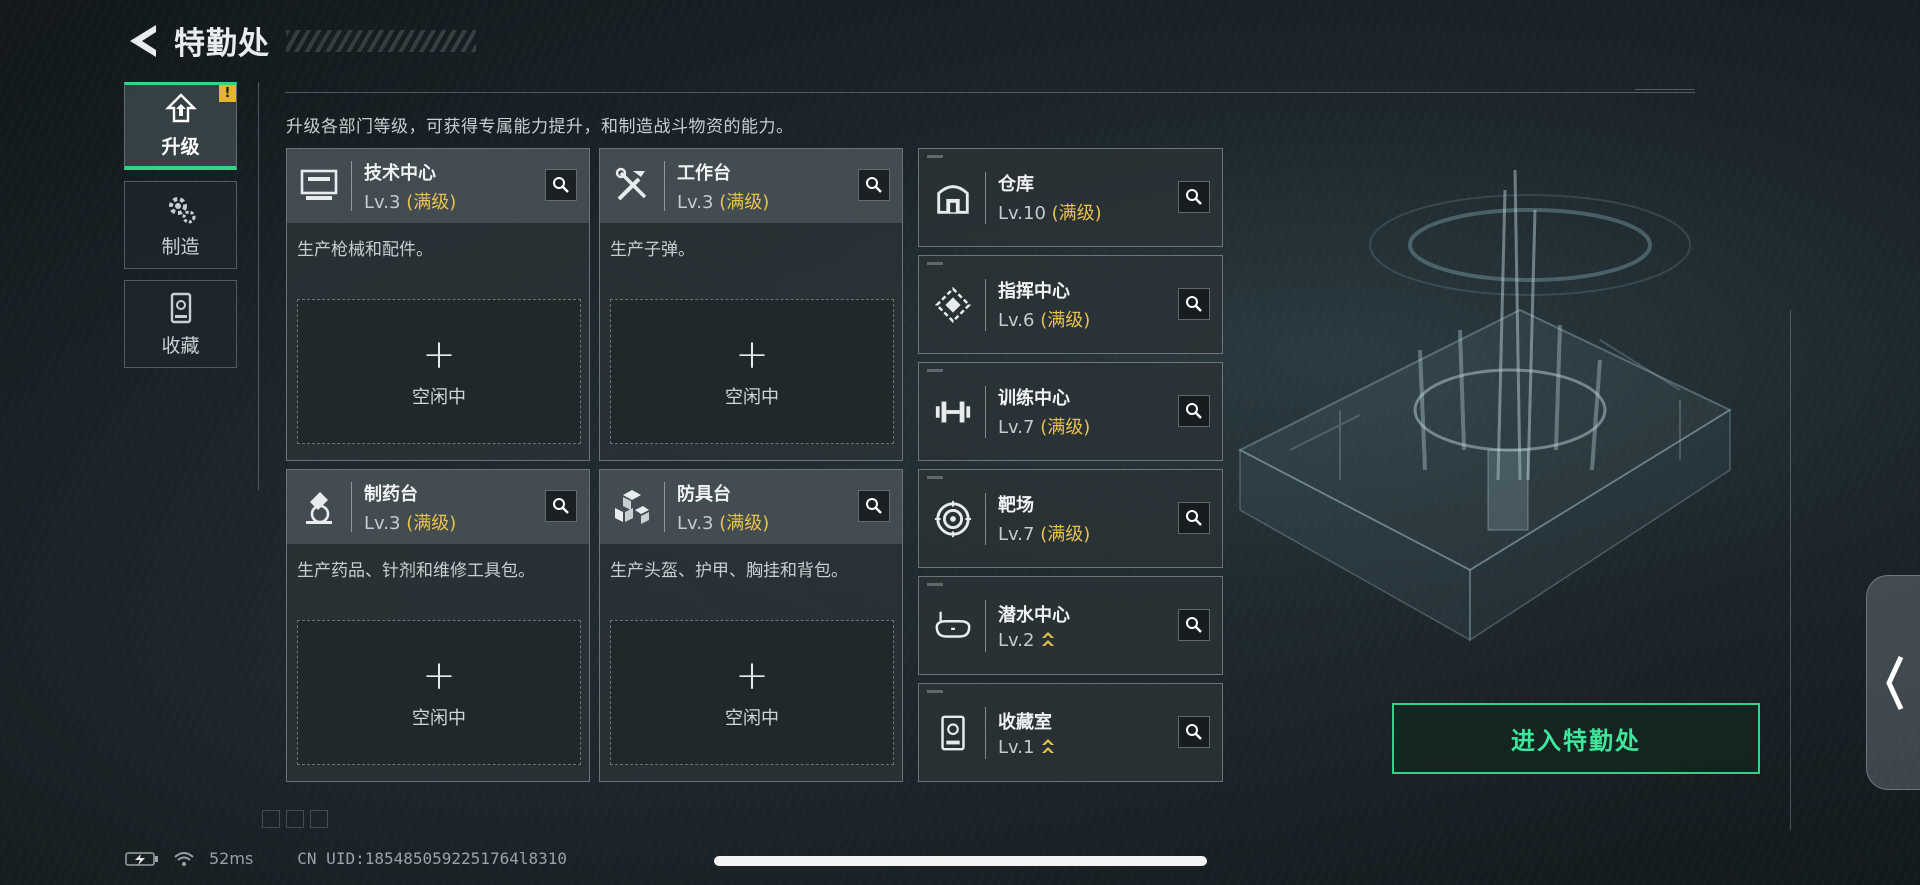 The image size is (1920, 885). I want to click on facility-card-collection-room: 收藏室 Lv.1, so click(1070, 732).